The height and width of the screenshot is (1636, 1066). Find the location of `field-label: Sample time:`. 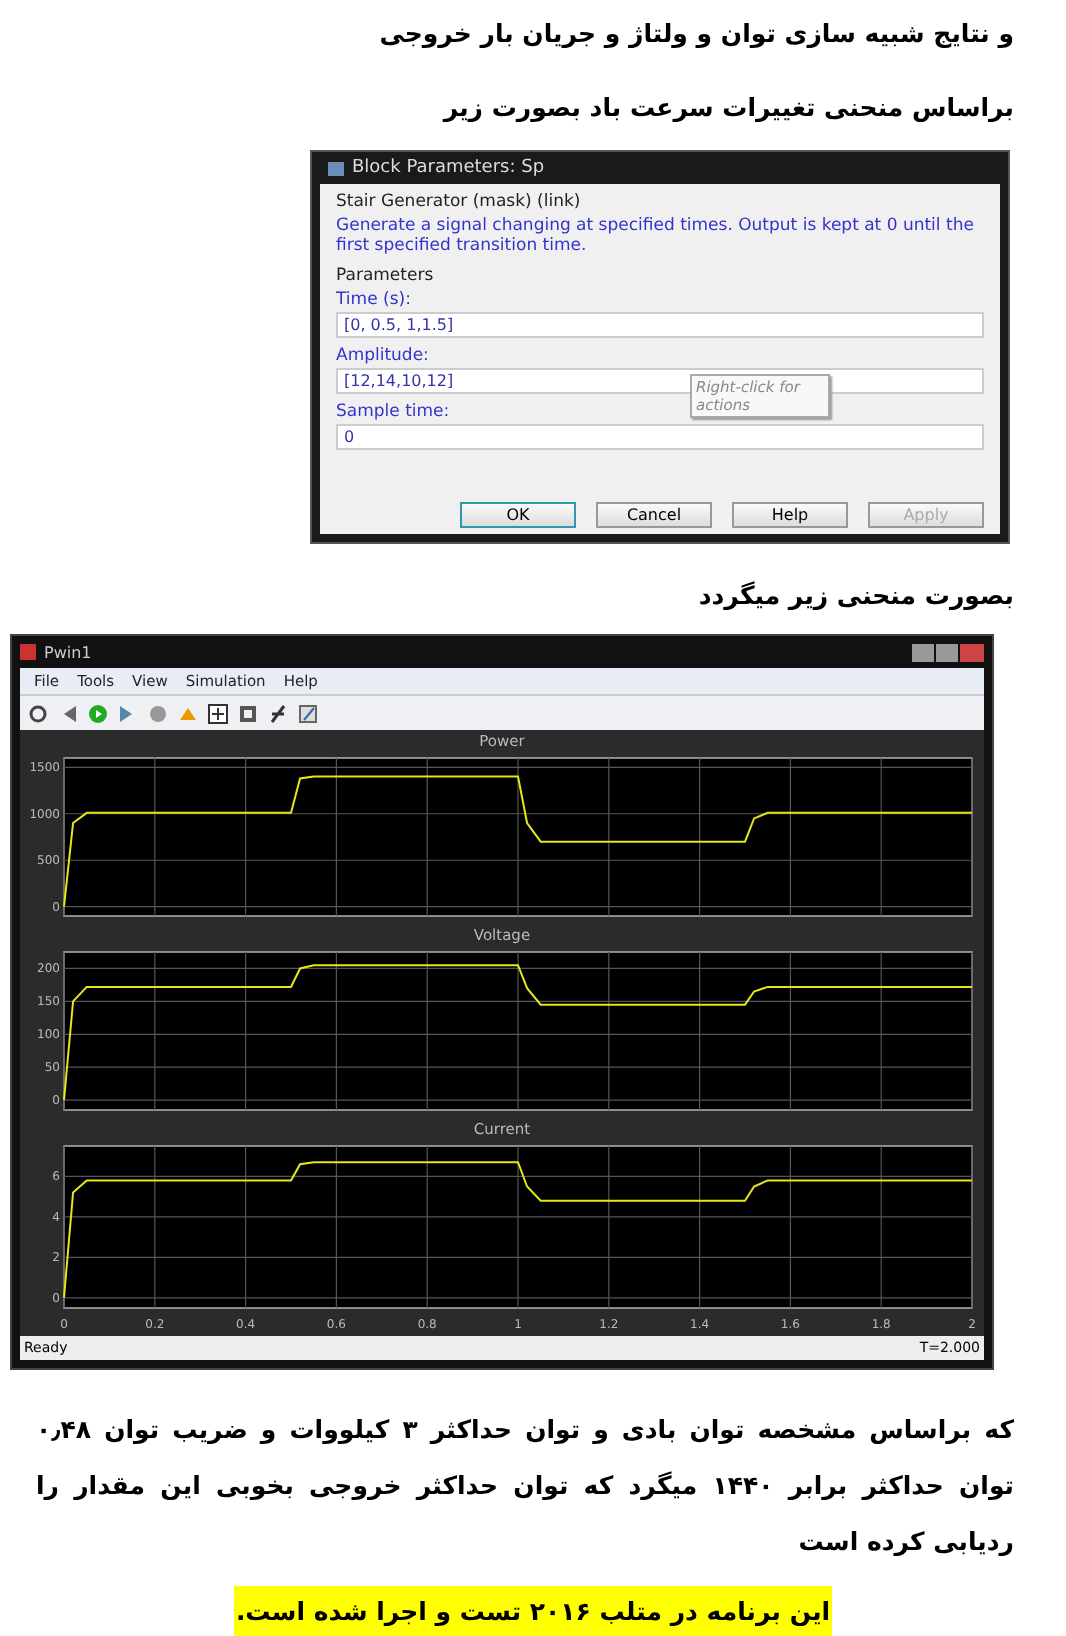

field-label: Sample time: is located at coordinates (393, 412).